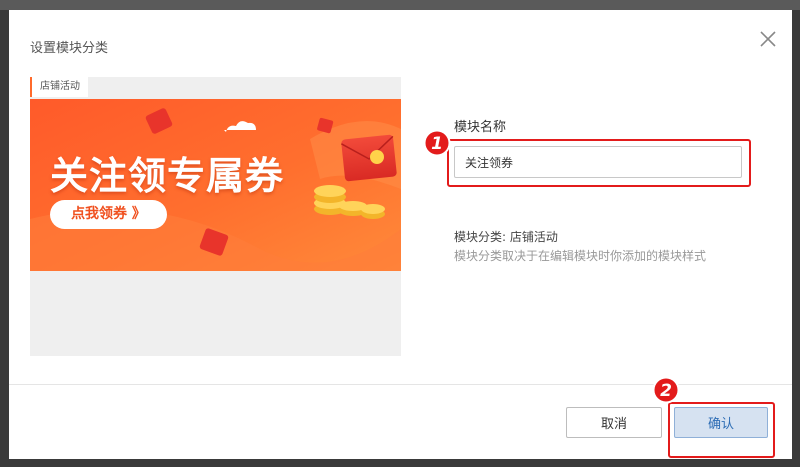 This screenshot has width=800, height=467. Describe the element at coordinates (59, 87) in the screenshot. I see `preview-tab-label: 店铺活动` at that location.